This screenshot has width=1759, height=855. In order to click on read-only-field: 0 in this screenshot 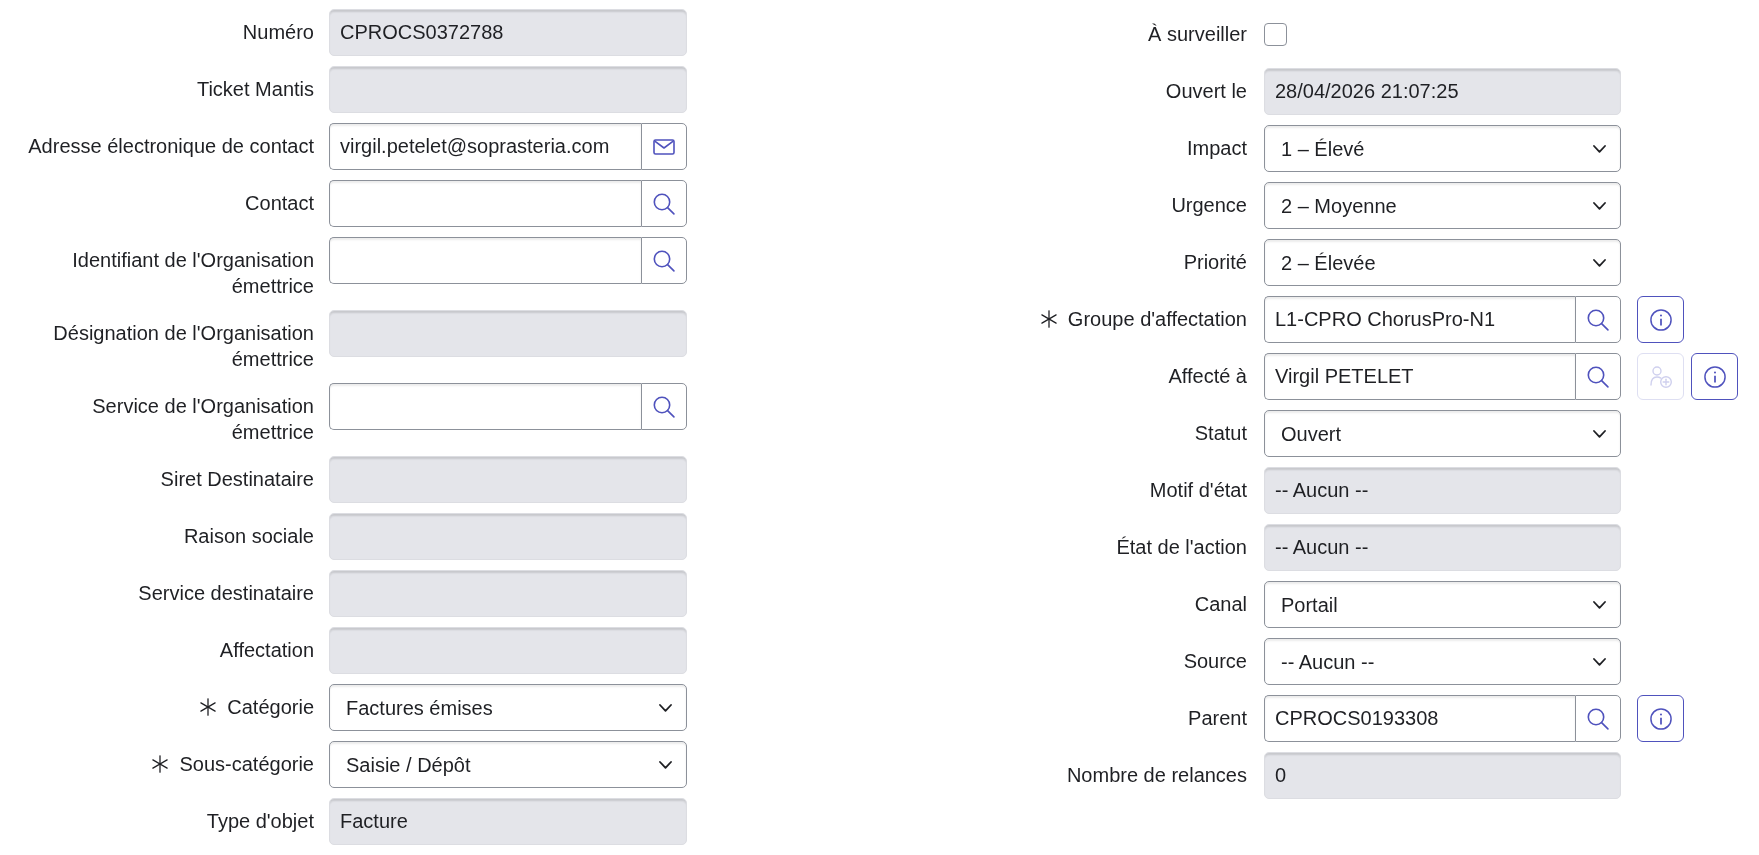, I will do `click(1442, 775)`.